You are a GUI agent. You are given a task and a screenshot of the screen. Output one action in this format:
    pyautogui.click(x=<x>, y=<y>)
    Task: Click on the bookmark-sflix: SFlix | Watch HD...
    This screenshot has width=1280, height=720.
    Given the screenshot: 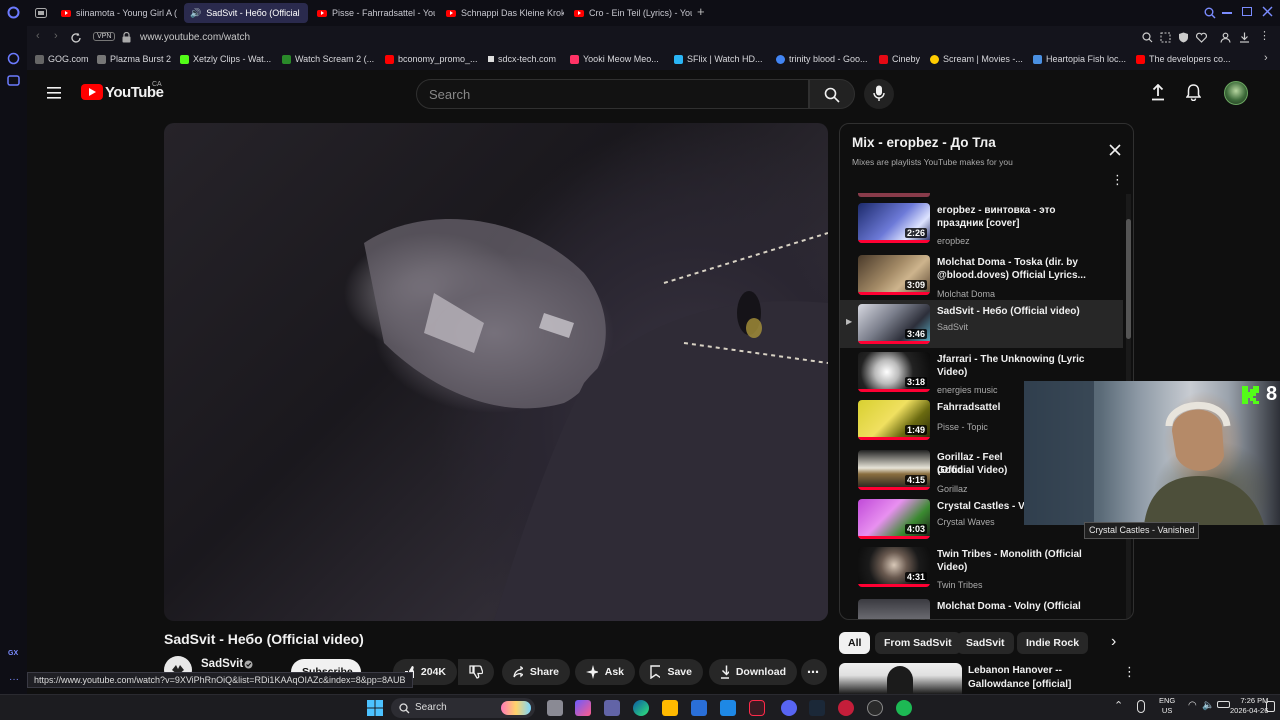 What is the action you would take?
    pyautogui.click(x=718, y=59)
    